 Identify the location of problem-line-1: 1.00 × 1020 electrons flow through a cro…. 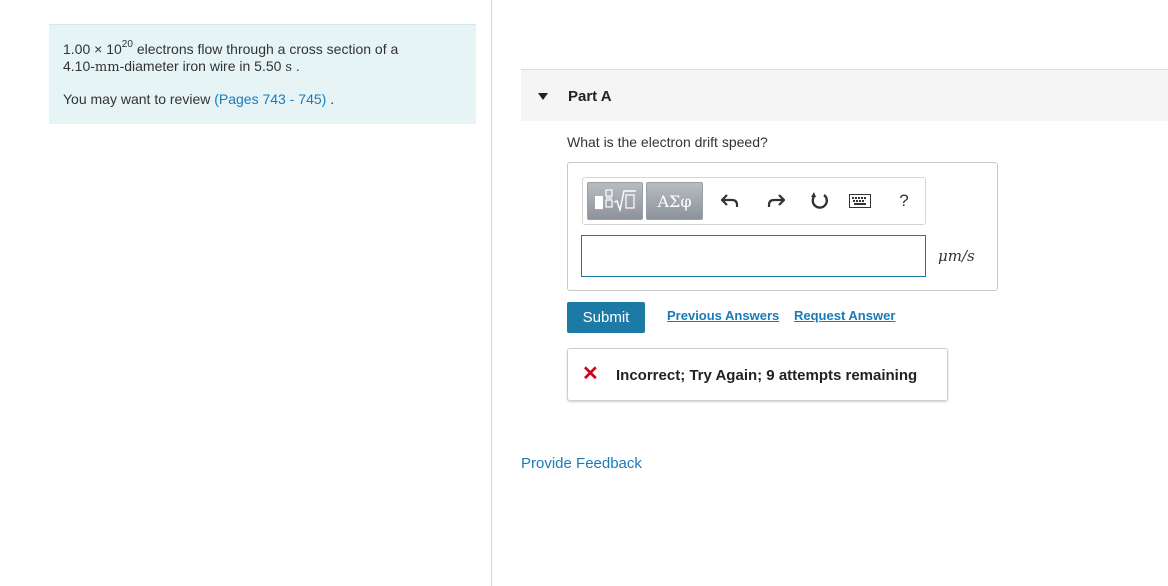
(231, 48).